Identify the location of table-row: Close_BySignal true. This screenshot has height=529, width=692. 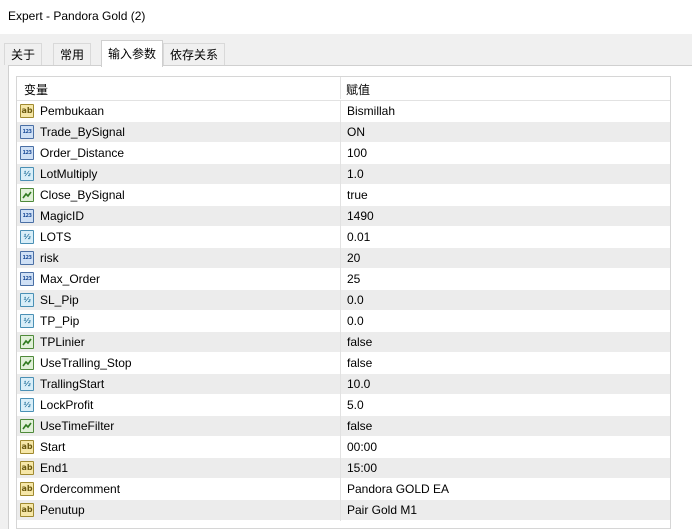
(343, 195).